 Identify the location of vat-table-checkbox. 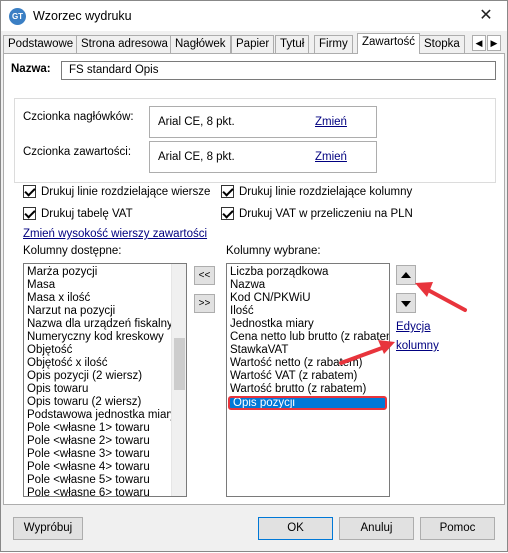
(29, 213).